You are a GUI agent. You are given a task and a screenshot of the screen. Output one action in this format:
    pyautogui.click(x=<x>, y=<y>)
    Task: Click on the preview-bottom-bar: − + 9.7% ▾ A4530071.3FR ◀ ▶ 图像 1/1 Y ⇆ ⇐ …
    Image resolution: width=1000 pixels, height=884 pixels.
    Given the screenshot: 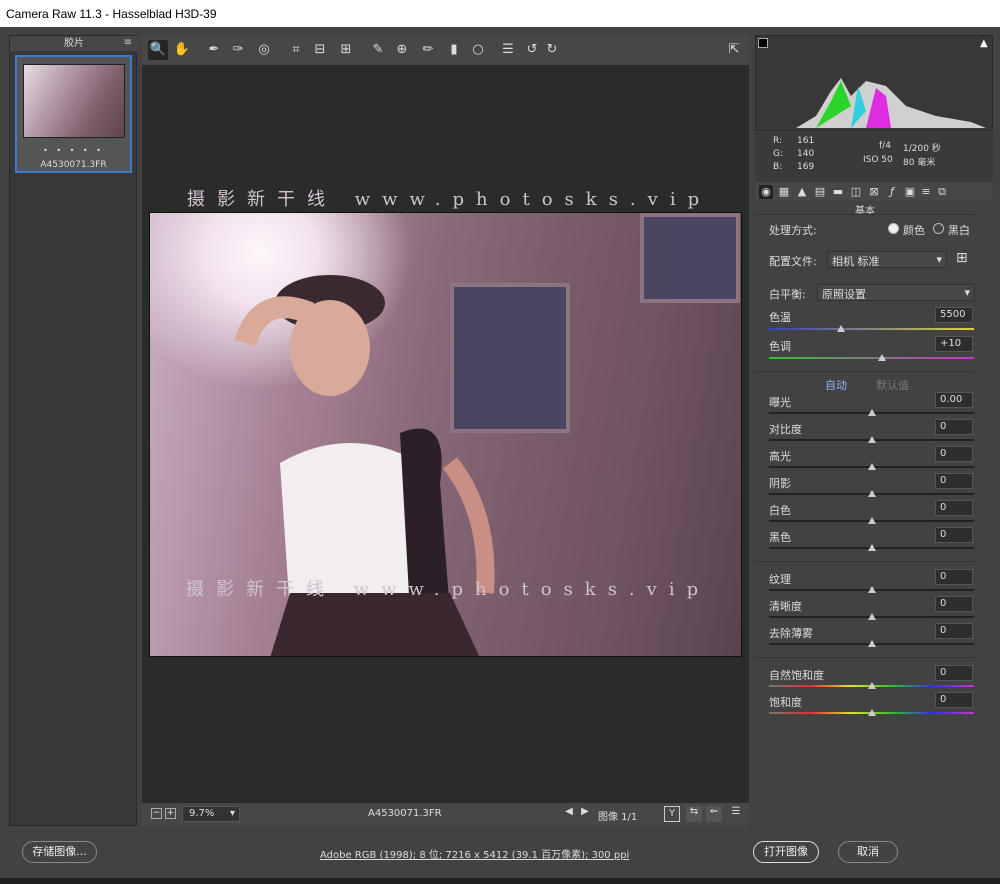 What is the action you would take?
    pyautogui.click(x=445, y=814)
    